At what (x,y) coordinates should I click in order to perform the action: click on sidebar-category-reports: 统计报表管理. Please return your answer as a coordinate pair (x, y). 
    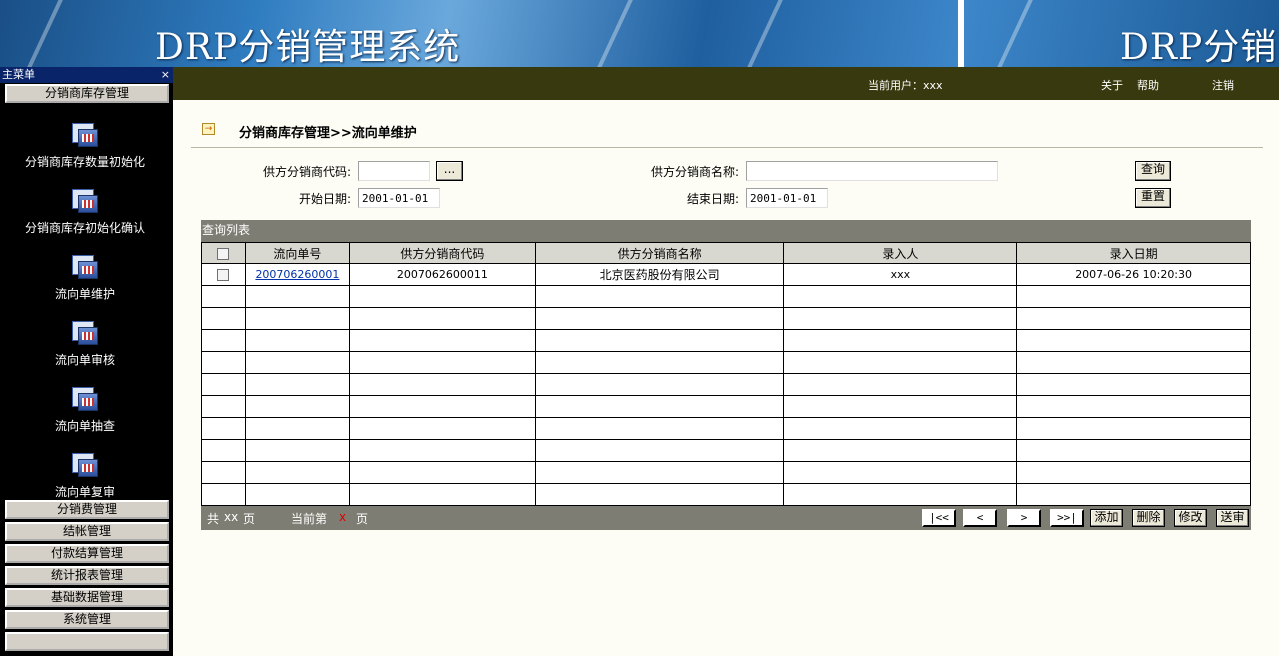
    Looking at the image, I should click on (87, 575).